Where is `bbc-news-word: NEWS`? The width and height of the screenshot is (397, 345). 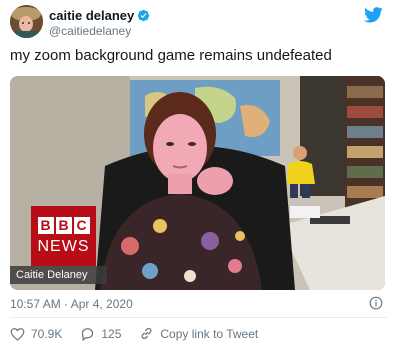 bbc-news-word: NEWS is located at coordinates (63, 246).